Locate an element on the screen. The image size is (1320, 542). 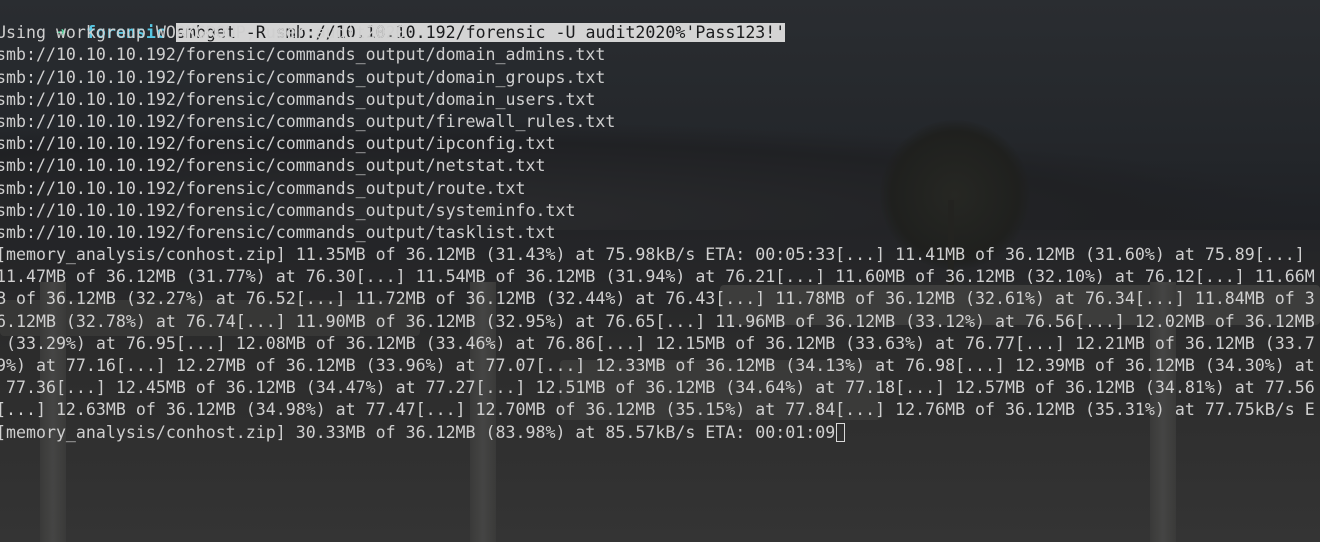
text-cursor is located at coordinates (841, 432).